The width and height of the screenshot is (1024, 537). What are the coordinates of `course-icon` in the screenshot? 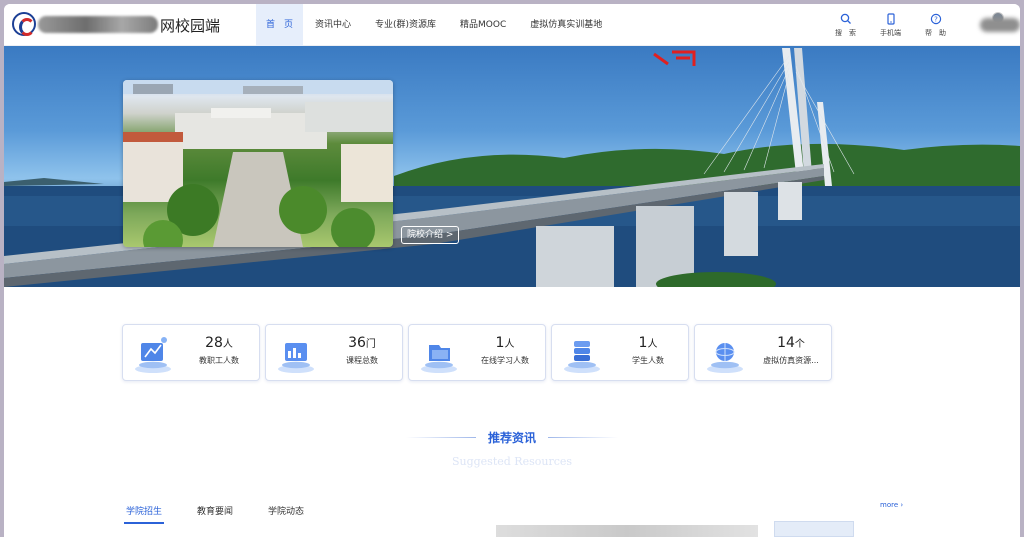 It's located at (296, 353).